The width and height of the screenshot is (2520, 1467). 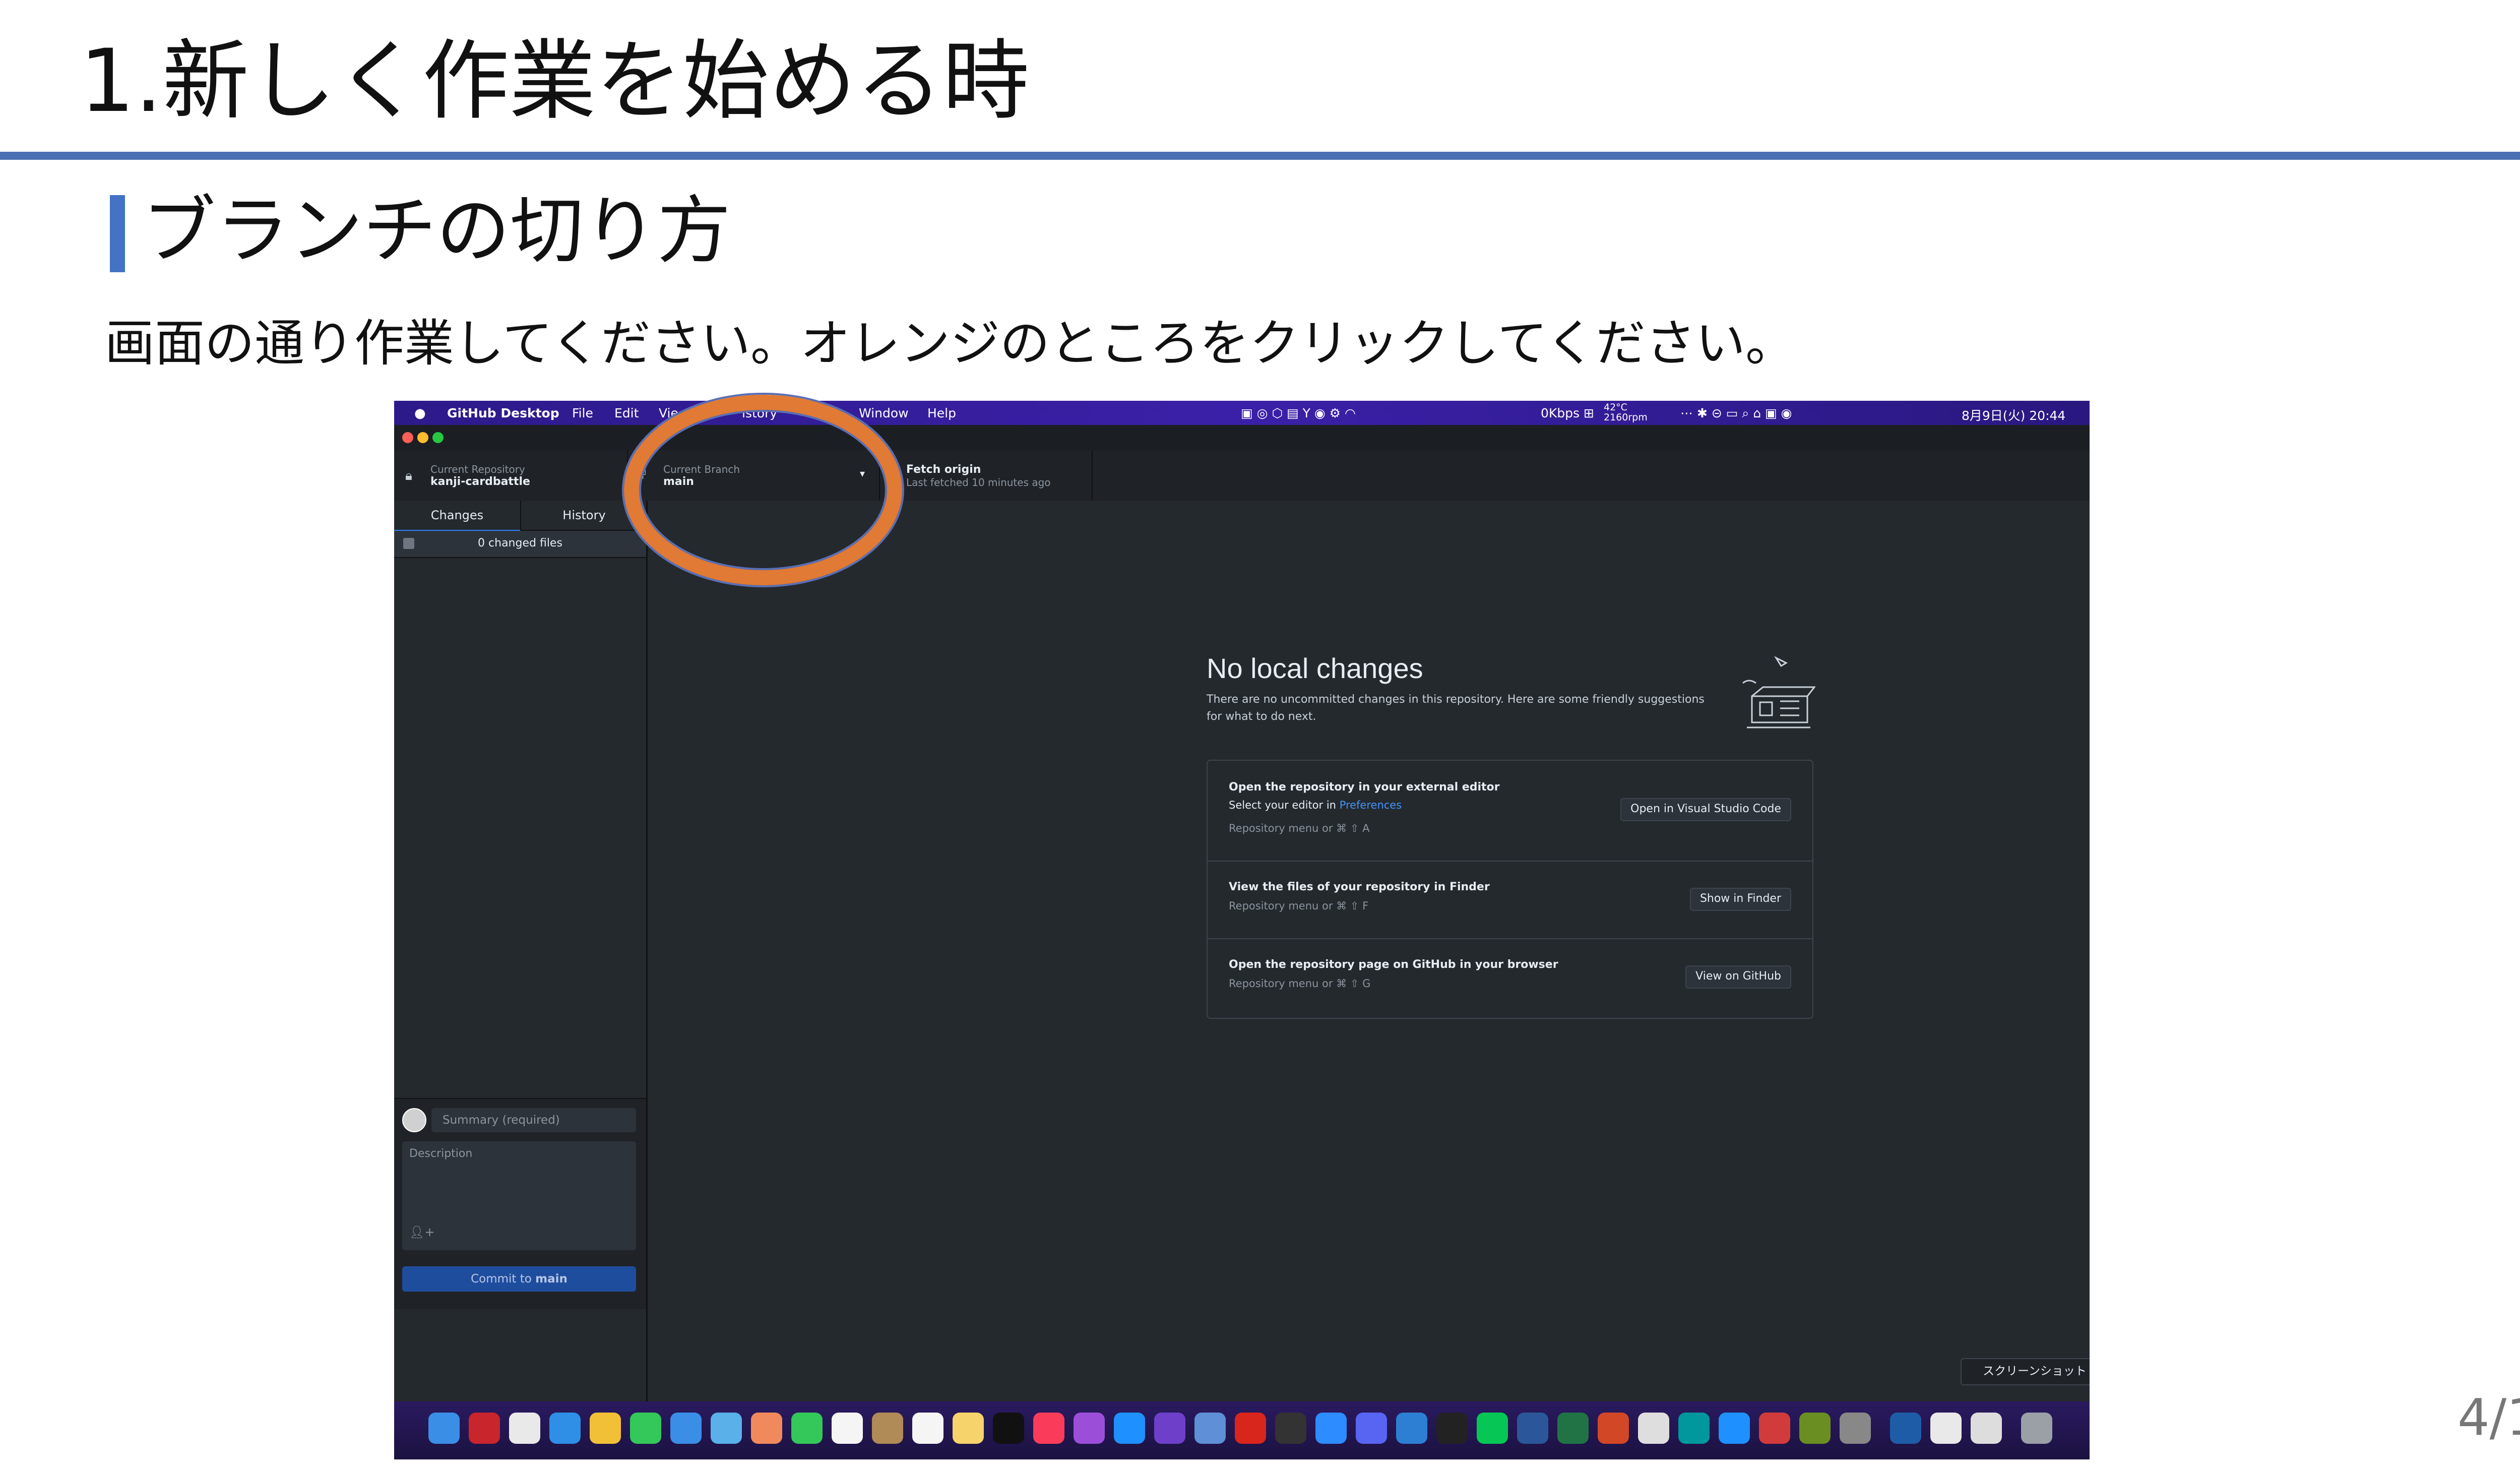 What do you see at coordinates (441, 1153) in the screenshot?
I see `description-placeholder: Description` at bounding box center [441, 1153].